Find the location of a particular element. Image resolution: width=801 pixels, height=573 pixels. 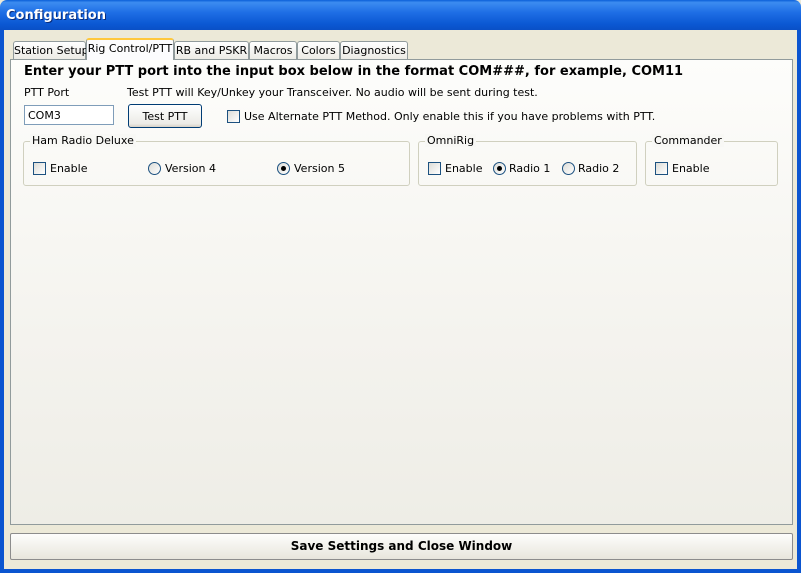

save-and-close-button: Save Settings and Close Window is located at coordinates (401, 546).